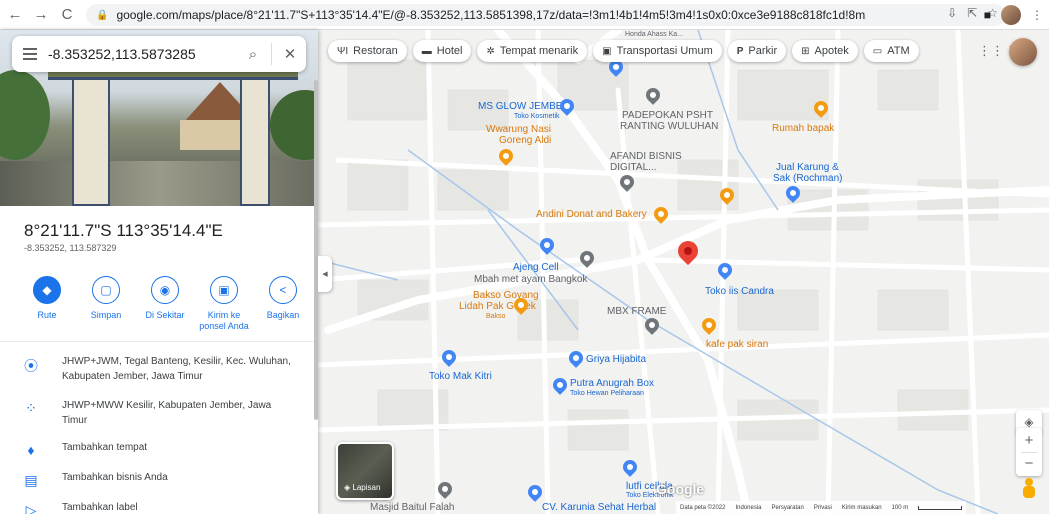 The image size is (1049, 514). I want to click on poi-kafe: kafe pak siran, so click(737, 344).